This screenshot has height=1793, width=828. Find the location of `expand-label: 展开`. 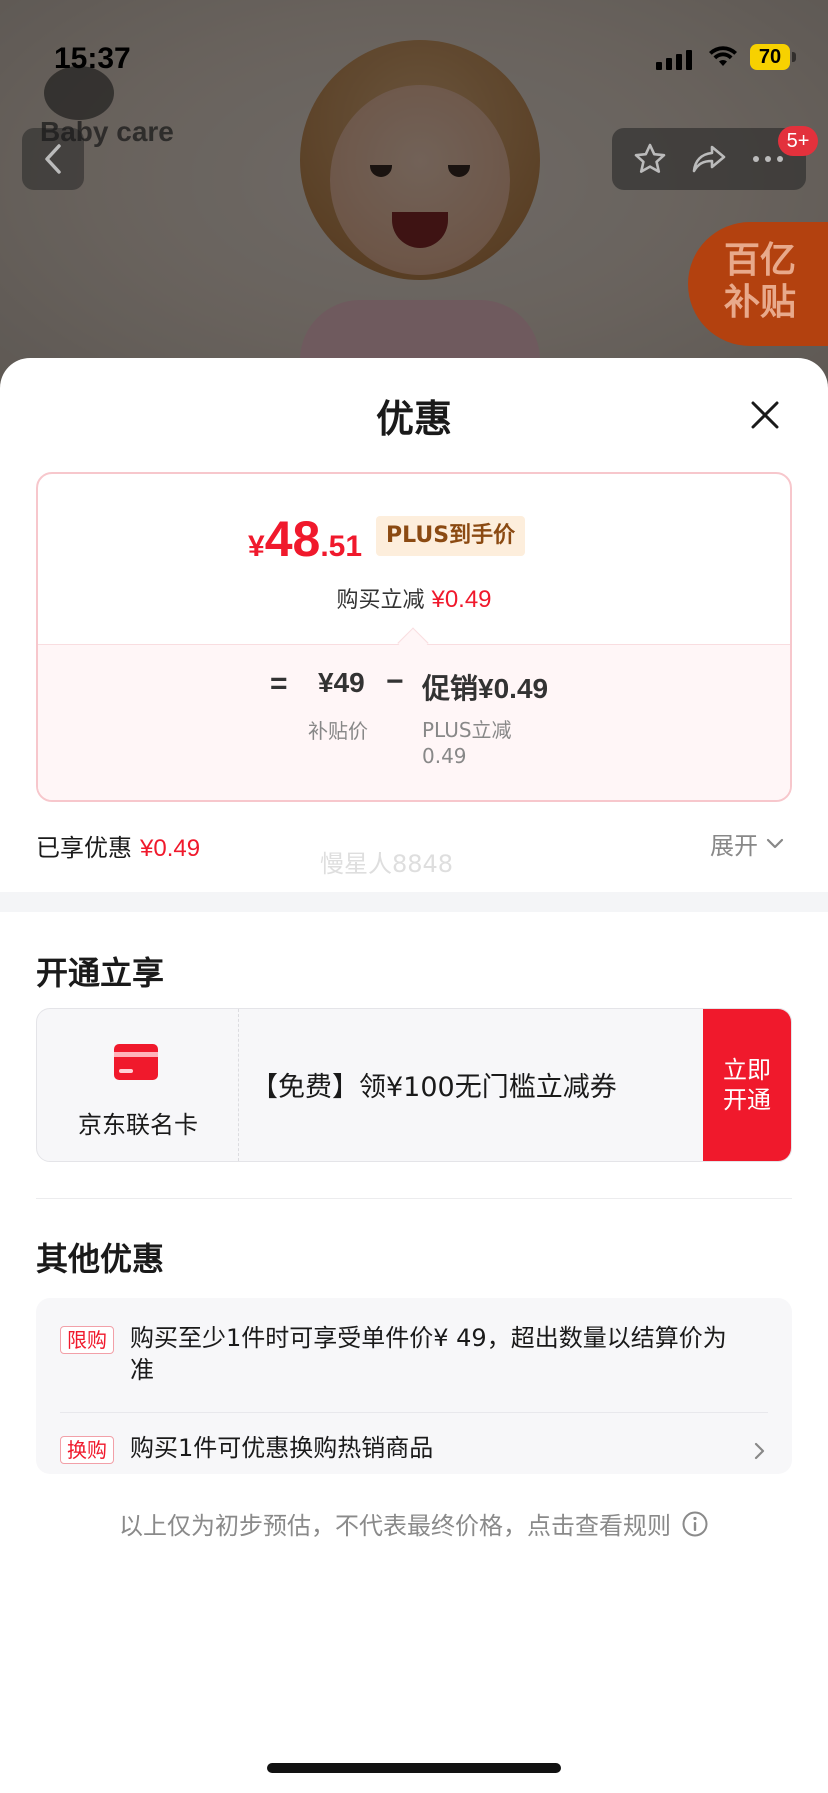

expand-label: 展开 is located at coordinates (734, 846).